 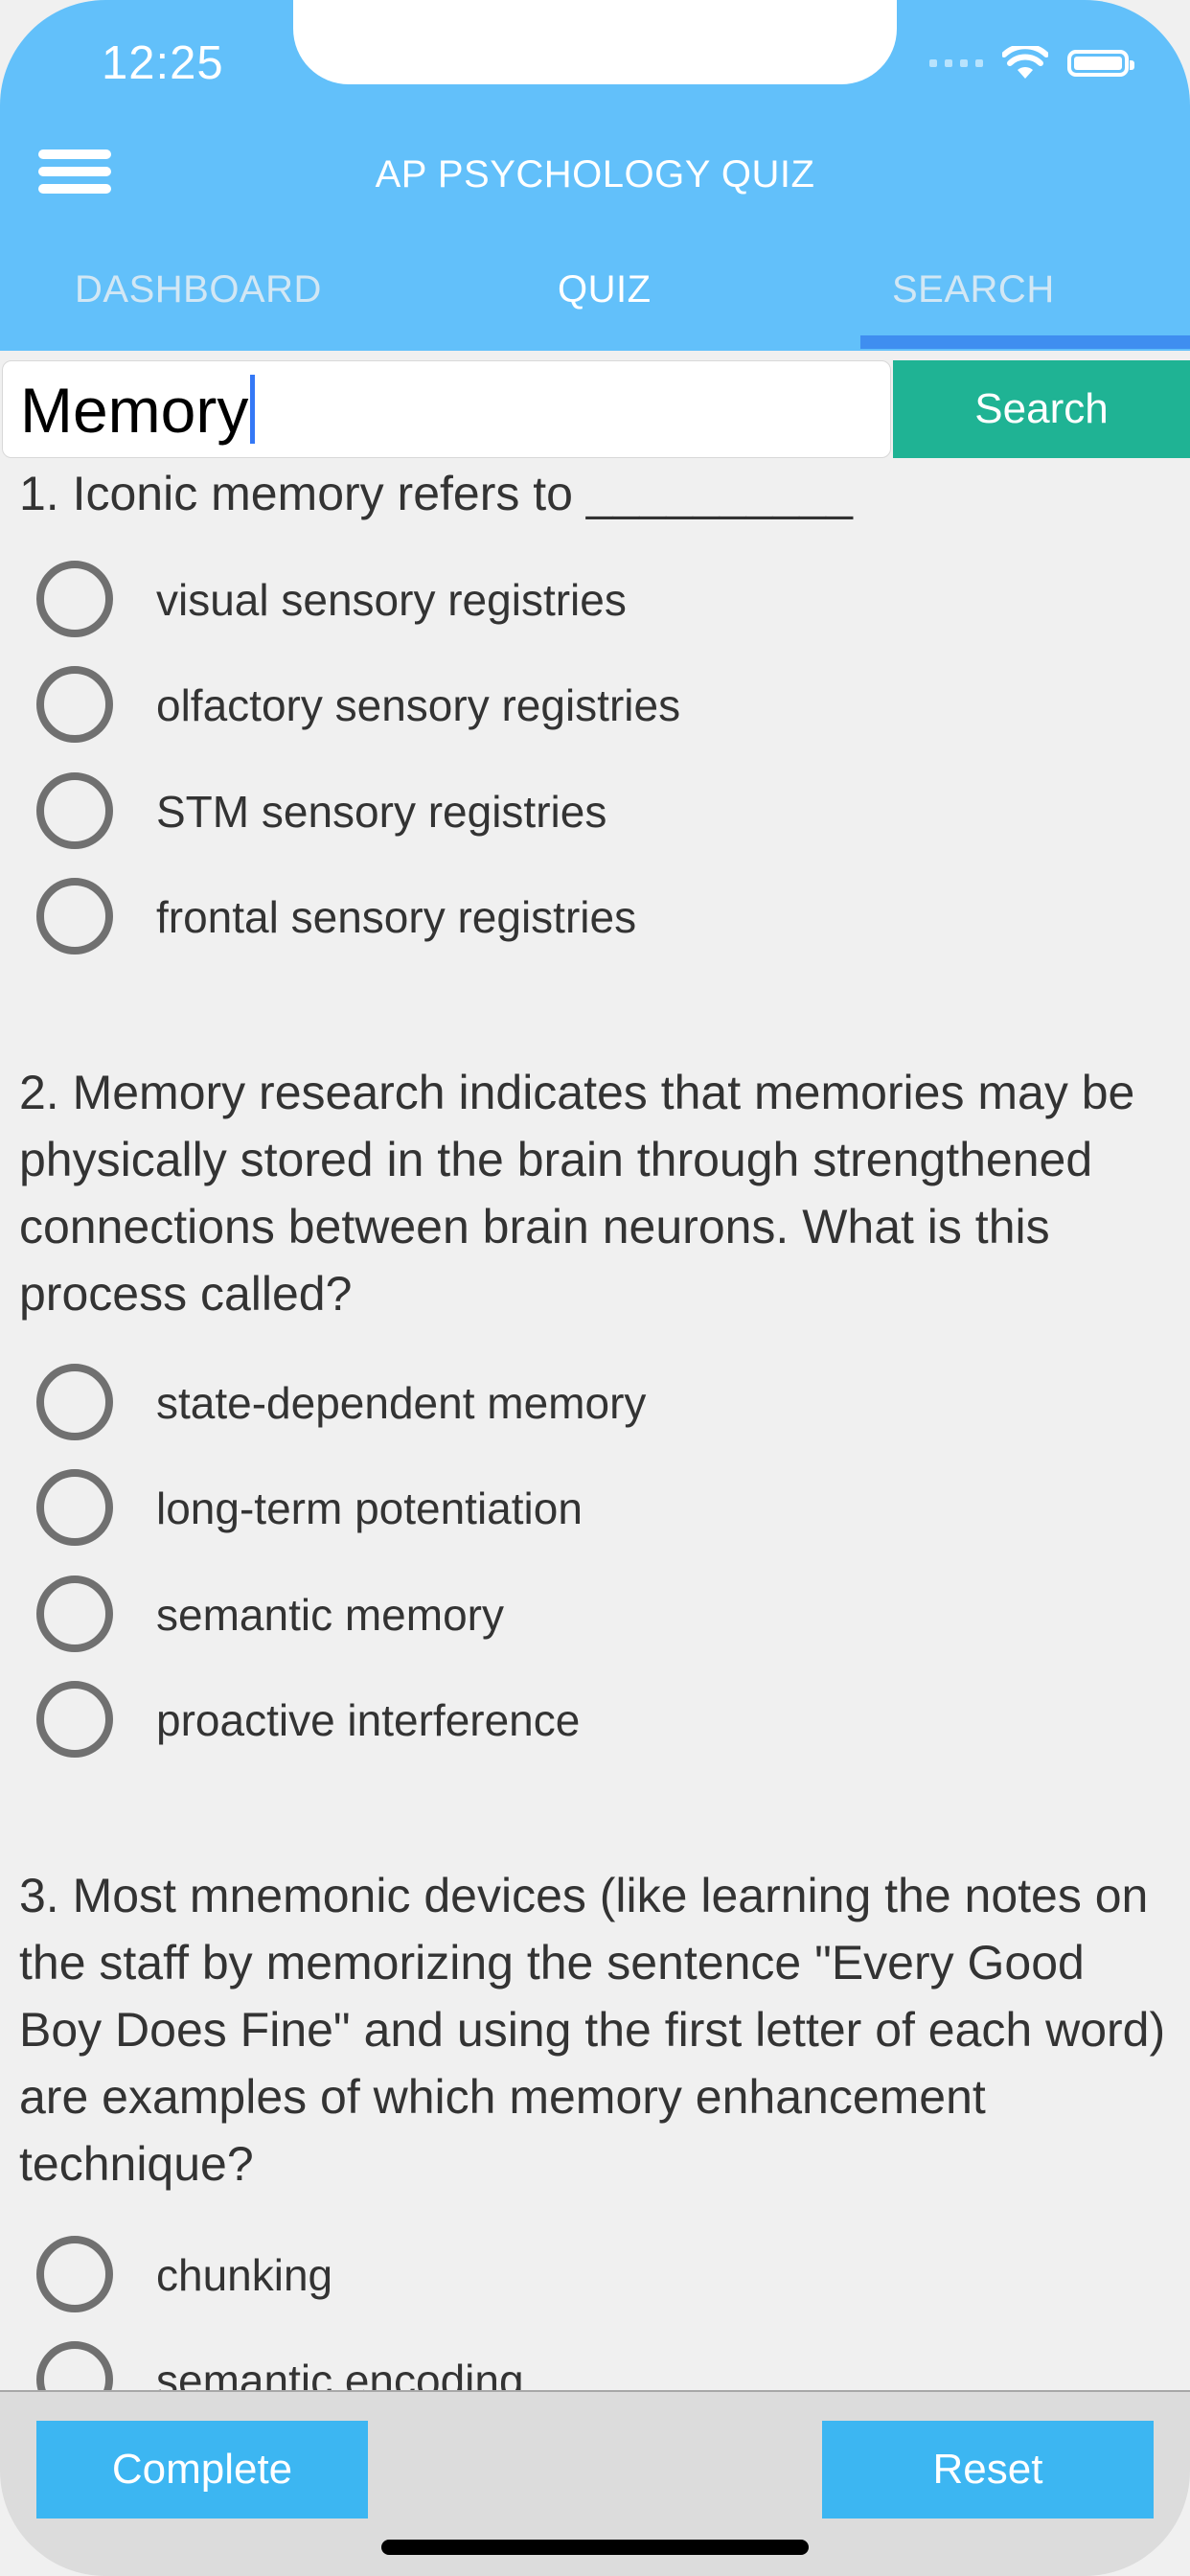 What do you see at coordinates (391, 600) in the screenshot?
I see `answer-option-label: visual sensory registries` at bounding box center [391, 600].